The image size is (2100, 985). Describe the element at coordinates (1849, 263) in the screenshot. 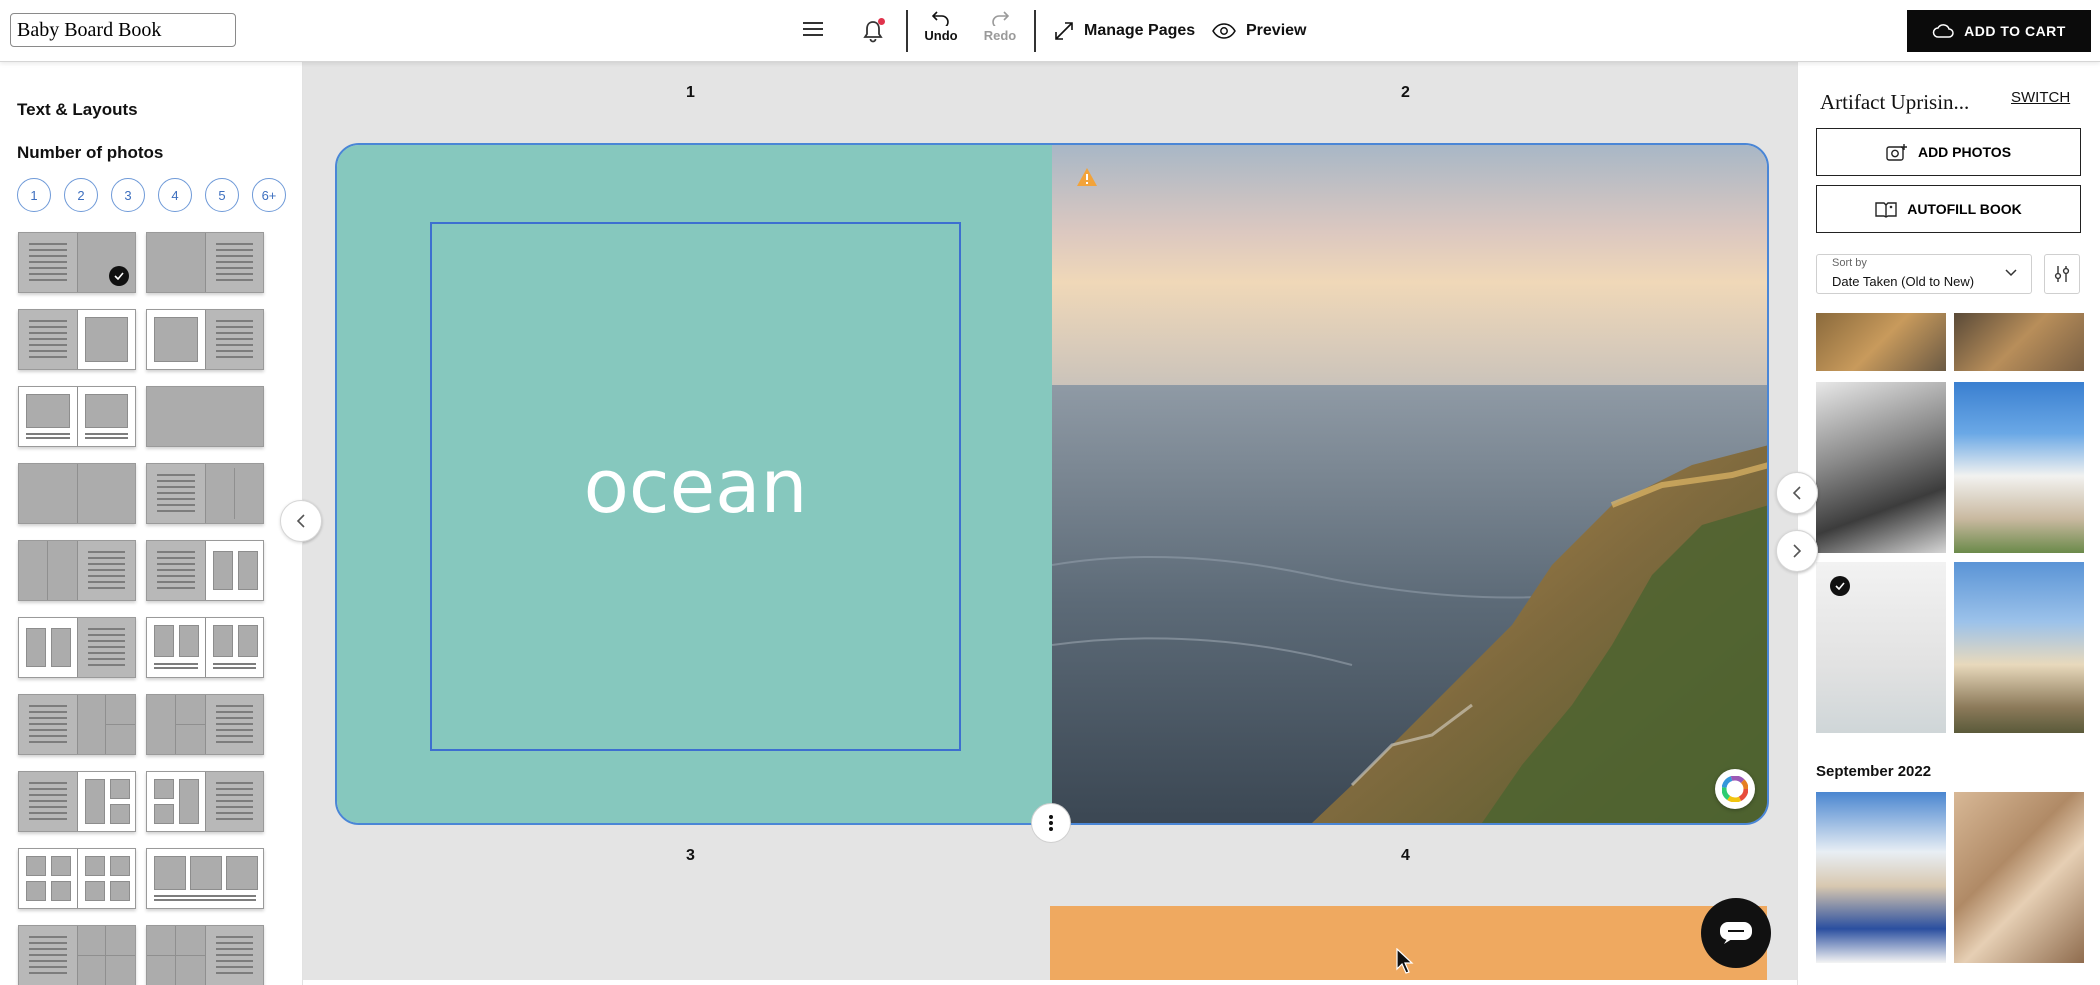

I see `sort-by-label: Sort by` at that location.